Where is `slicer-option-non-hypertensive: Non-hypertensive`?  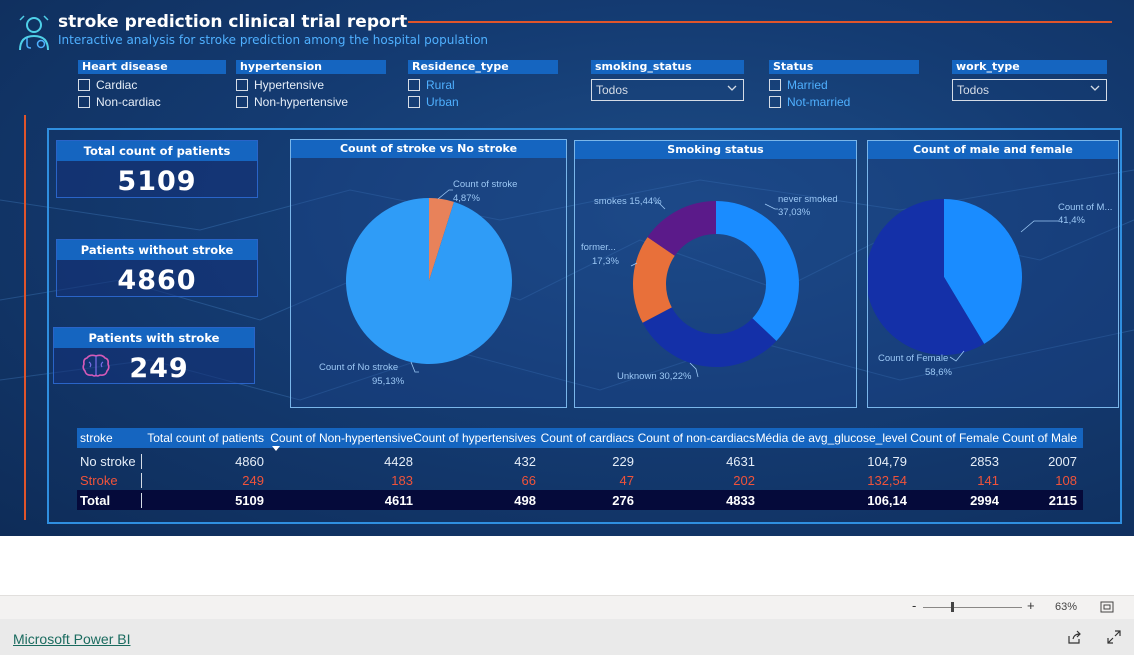
slicer-option-non-hypertensive: Non-hypertensive is located at coordinates (311, 101).